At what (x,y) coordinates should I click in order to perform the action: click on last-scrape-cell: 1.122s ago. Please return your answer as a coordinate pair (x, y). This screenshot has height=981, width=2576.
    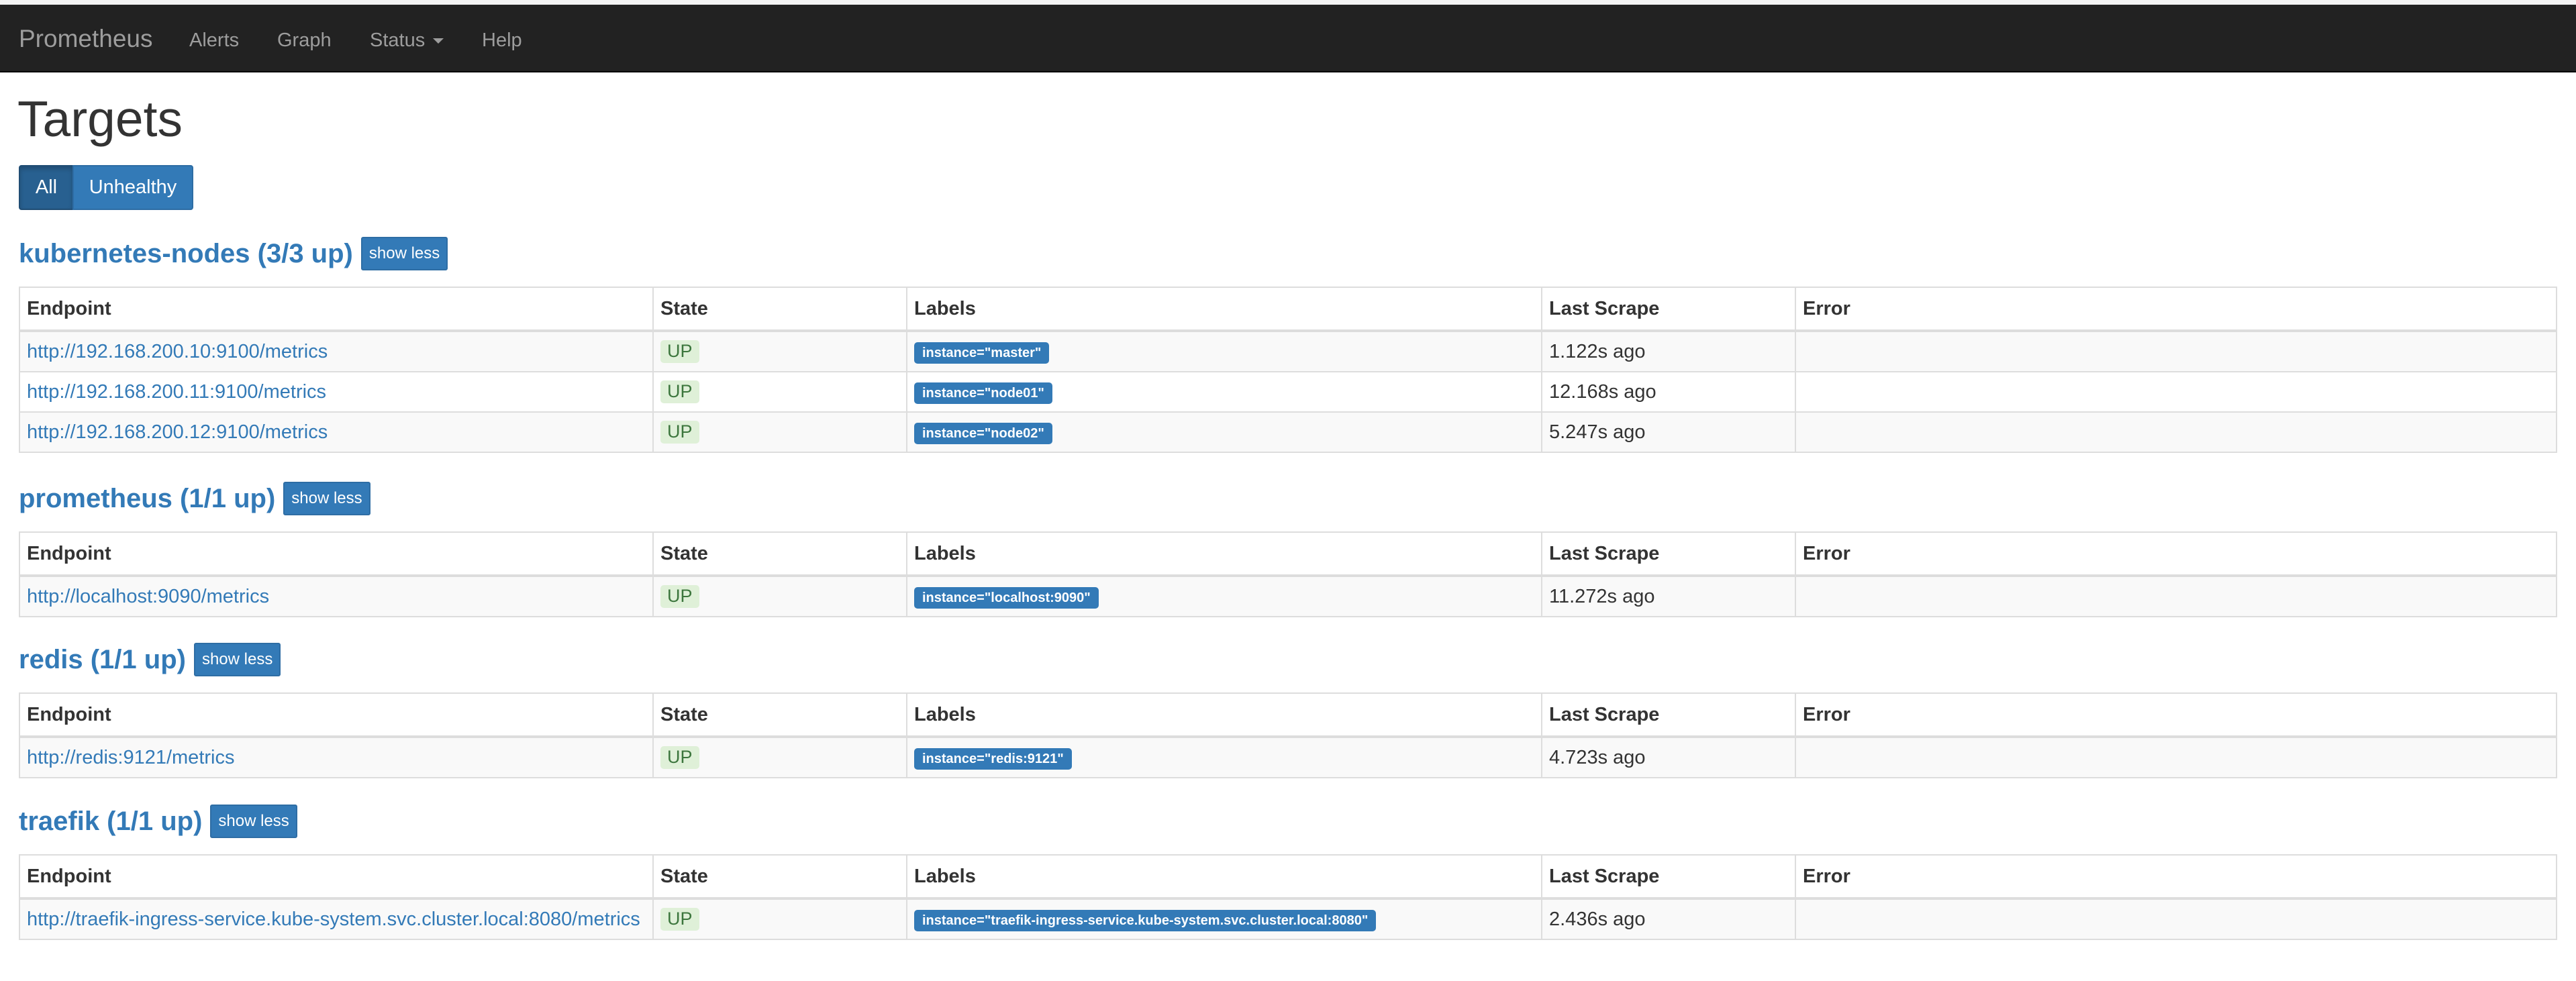
    Looking at the image, I should click on (1668, 351).